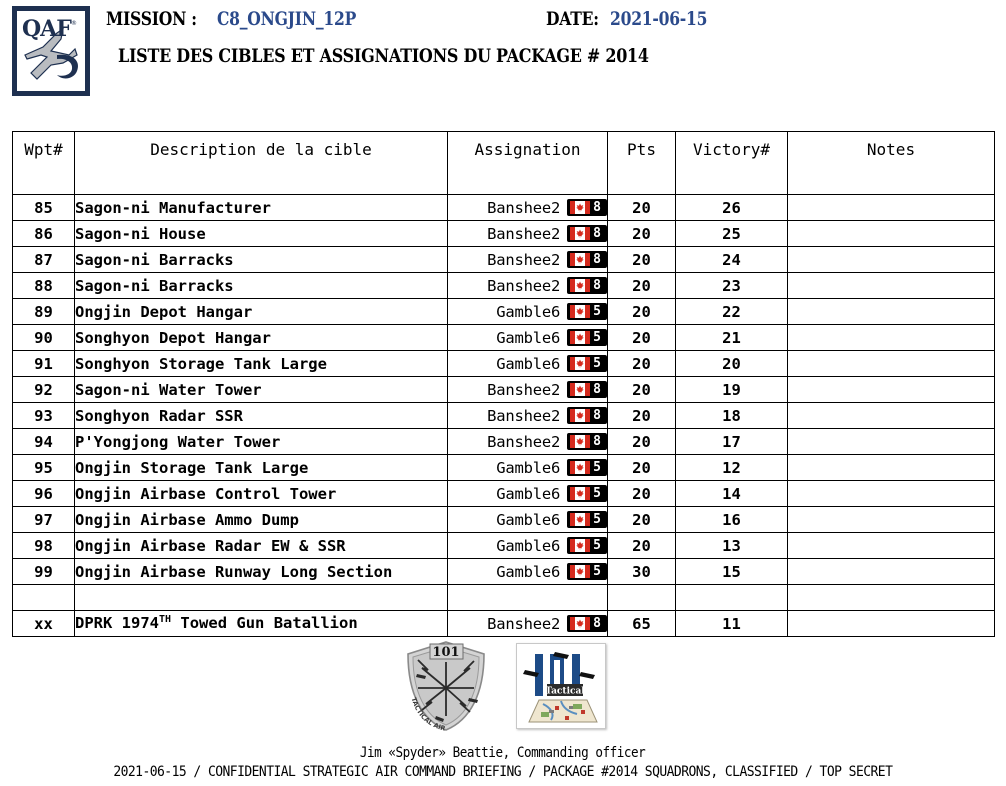 This screenshot has width=1006, height=786. What do you see at coordinates (43, 363) in the screenshot?
I see `cell-waypoint: 91` at bounding box center [43, 363].